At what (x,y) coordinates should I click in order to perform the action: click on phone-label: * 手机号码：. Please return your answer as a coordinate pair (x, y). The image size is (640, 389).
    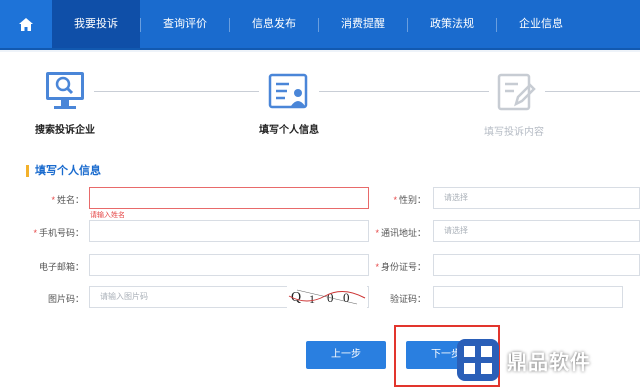
    Looking at the image, I should click on (49, 232).